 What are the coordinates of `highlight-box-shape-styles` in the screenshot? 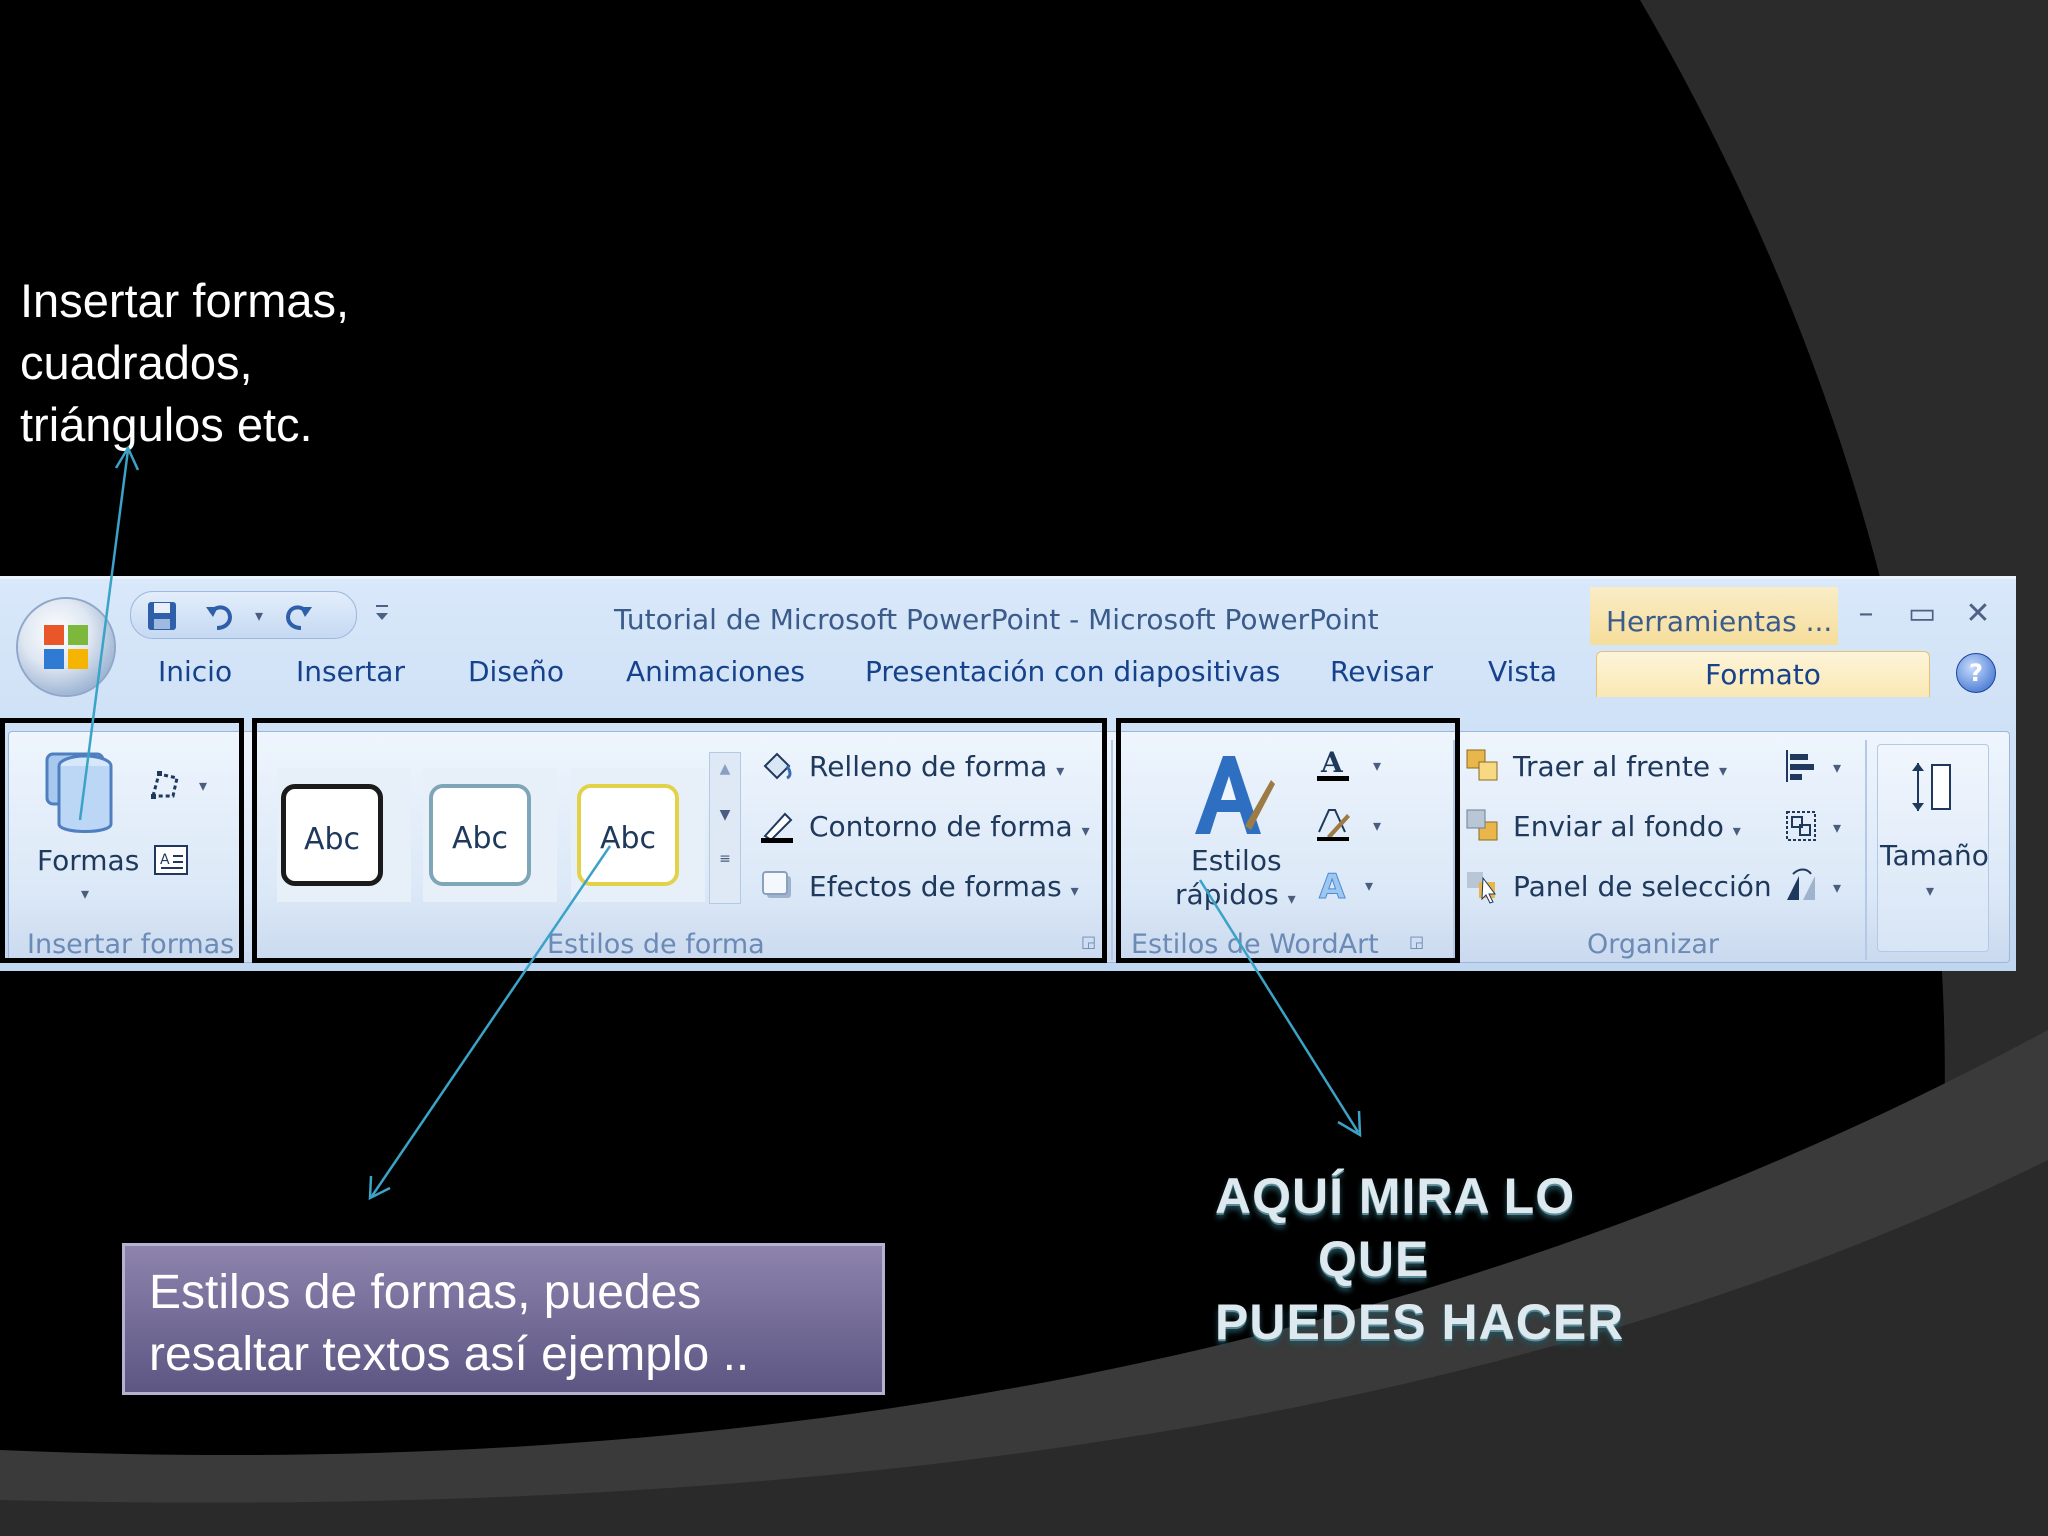 It's located at (679, 840).